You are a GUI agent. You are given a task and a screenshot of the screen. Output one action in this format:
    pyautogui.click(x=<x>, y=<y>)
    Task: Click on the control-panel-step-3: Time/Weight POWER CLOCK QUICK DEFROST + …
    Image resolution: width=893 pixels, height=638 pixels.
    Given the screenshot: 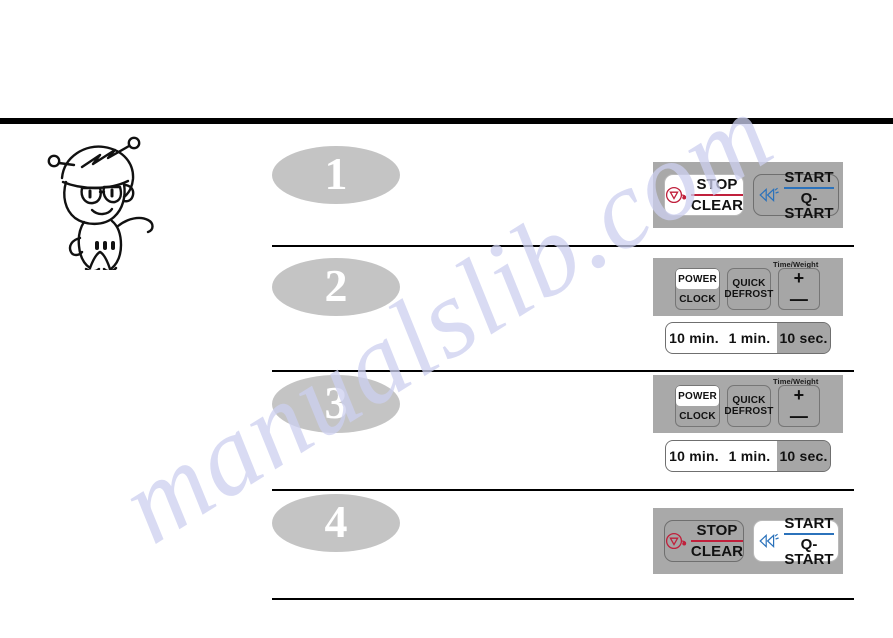 What is the action you would take?
    pyautogui.click(x=748, y=404)
    